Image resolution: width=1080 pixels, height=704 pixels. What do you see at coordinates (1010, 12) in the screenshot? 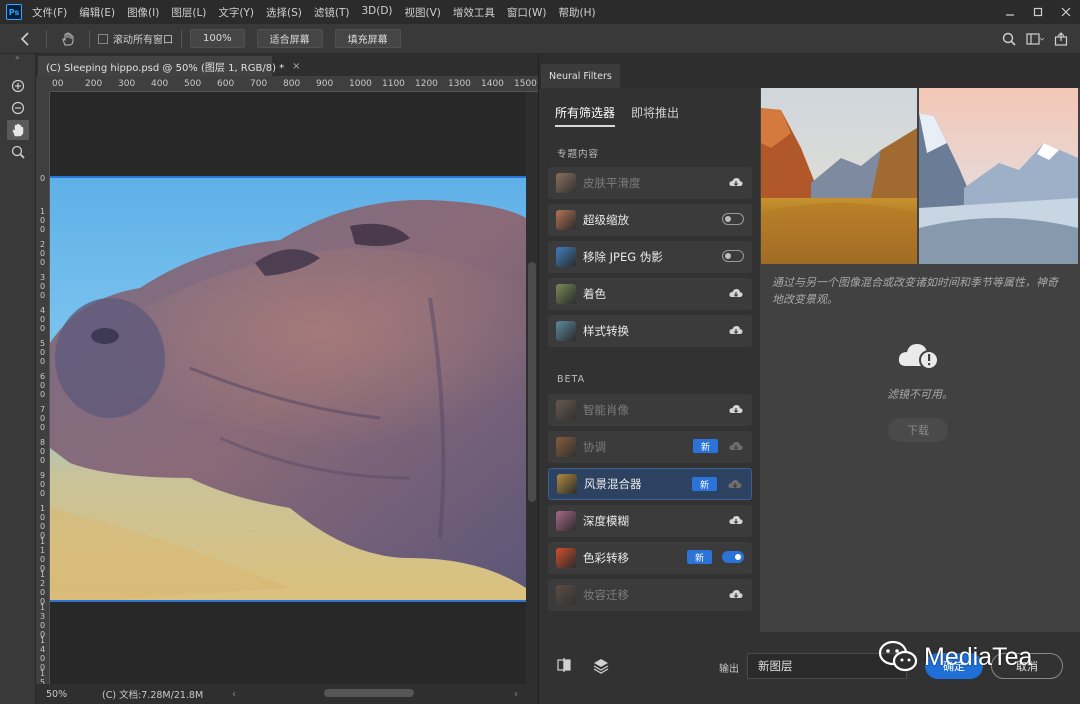
I see `minimize-icon` at bounding box center [1010, 12].